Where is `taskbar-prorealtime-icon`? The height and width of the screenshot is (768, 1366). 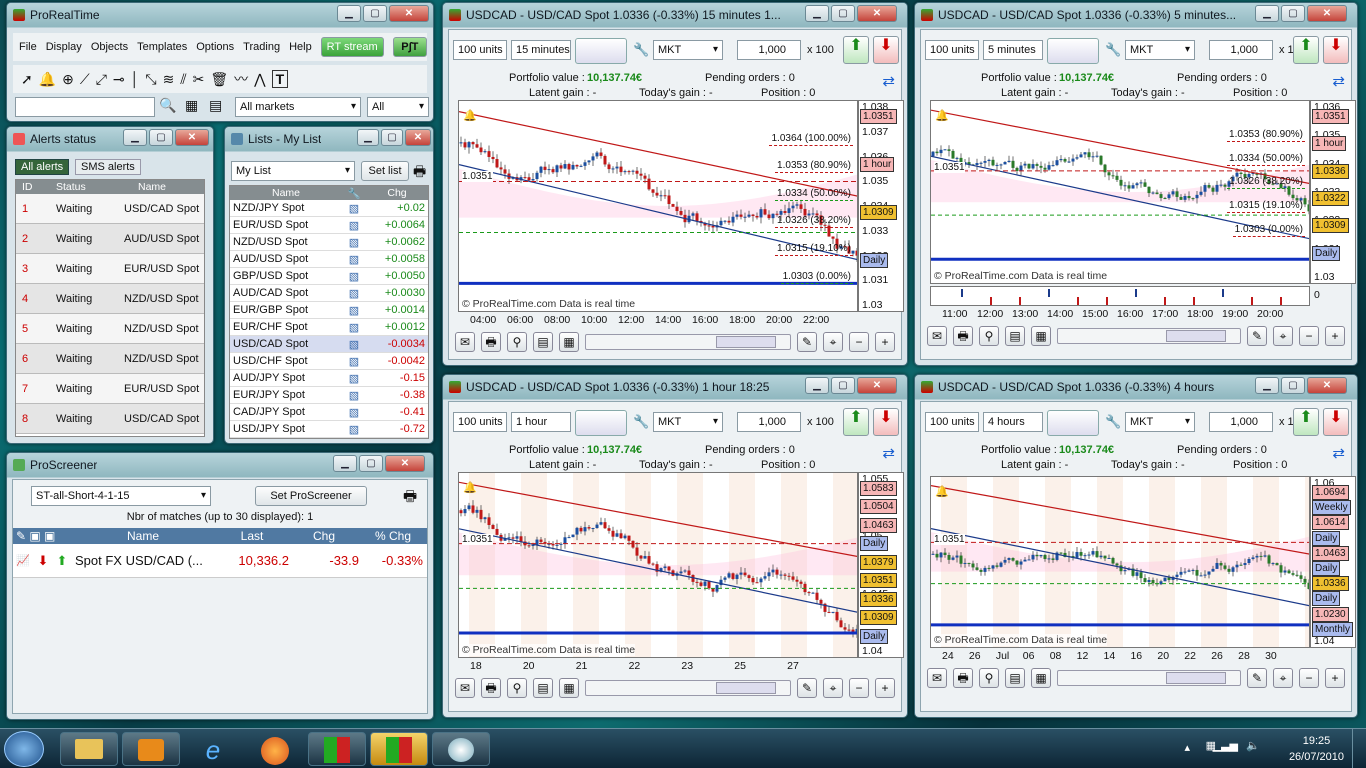 taskbar-prorealtime-icon is located at coordinates (337, 749).